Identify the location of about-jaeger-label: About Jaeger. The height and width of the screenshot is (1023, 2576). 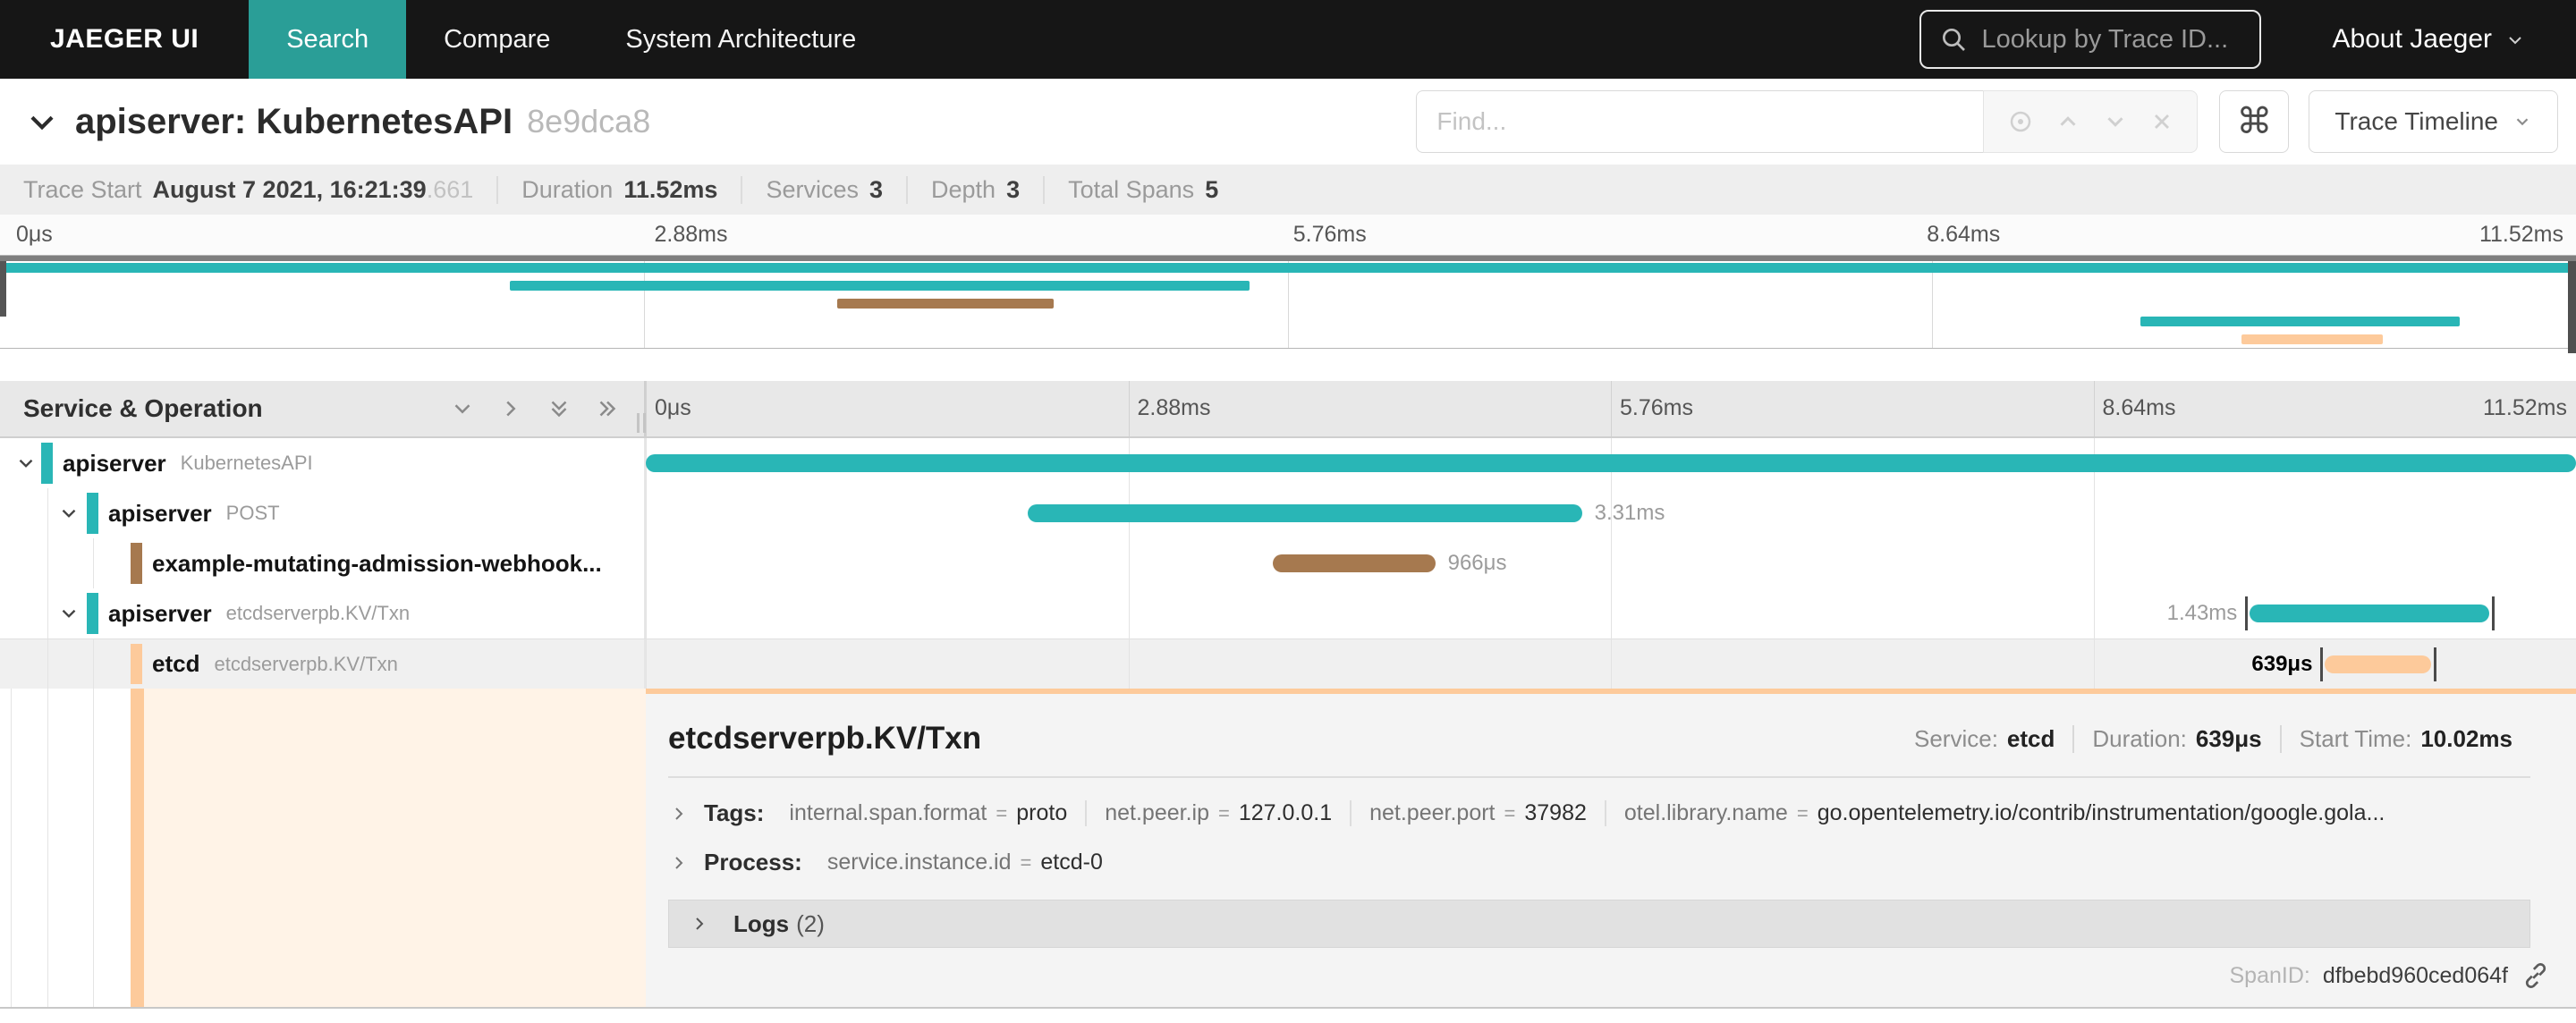
(2412, 39).